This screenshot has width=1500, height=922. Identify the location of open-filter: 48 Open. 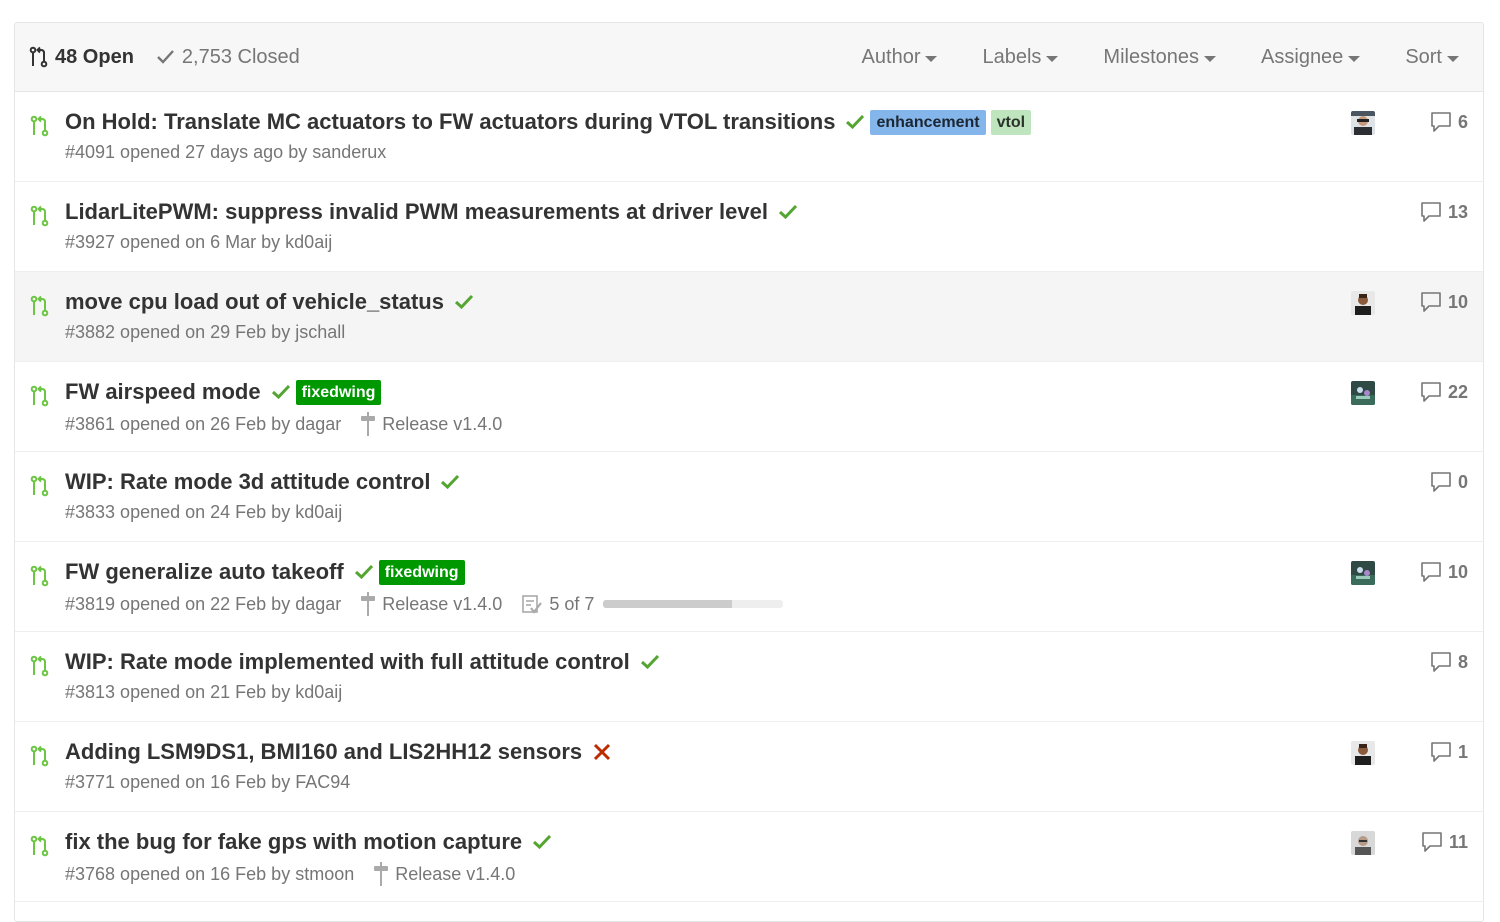
(81, 57).